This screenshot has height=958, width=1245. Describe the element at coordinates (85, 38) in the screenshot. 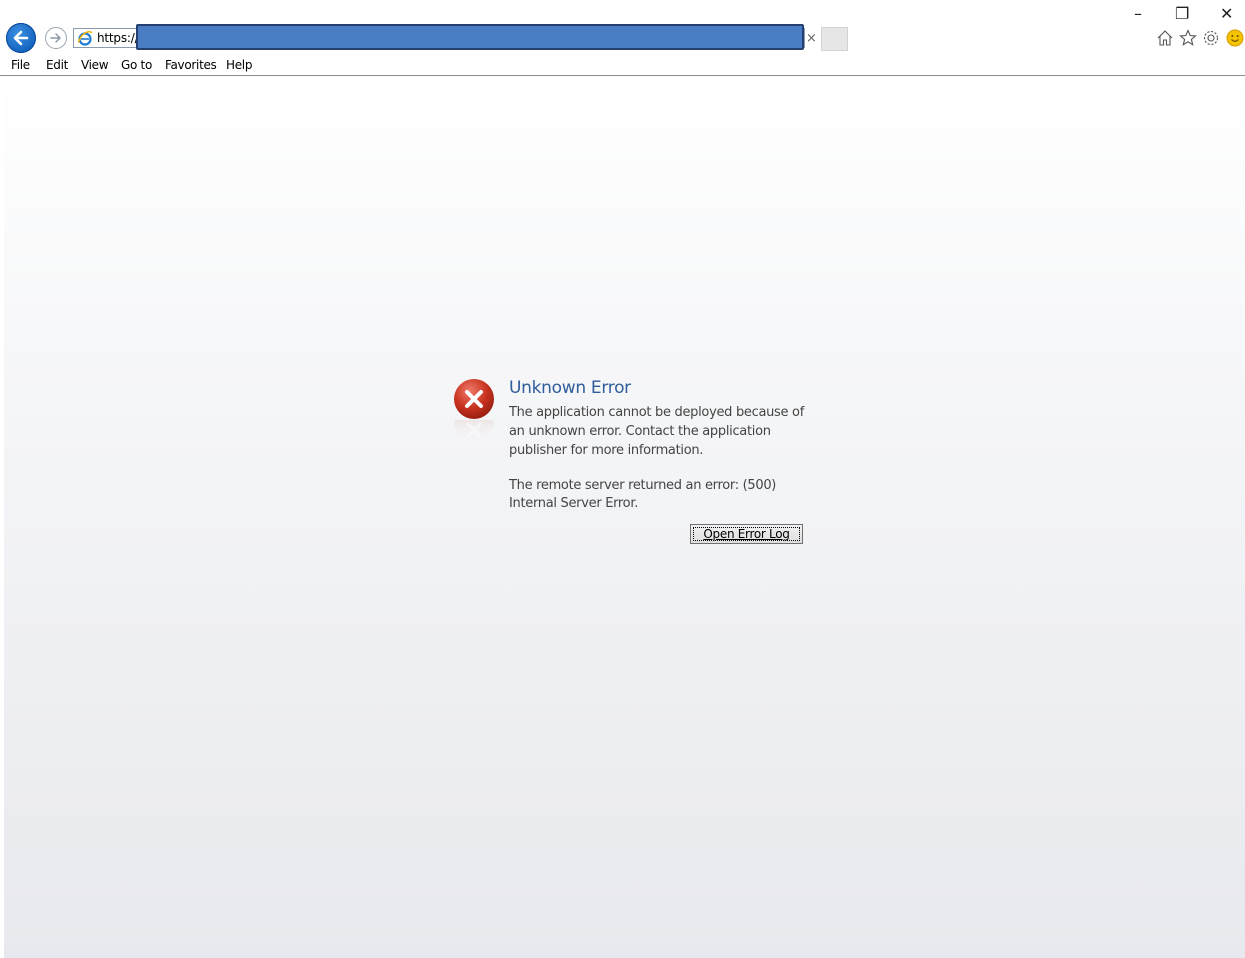

I see `internet-explorer-icon` at that location.